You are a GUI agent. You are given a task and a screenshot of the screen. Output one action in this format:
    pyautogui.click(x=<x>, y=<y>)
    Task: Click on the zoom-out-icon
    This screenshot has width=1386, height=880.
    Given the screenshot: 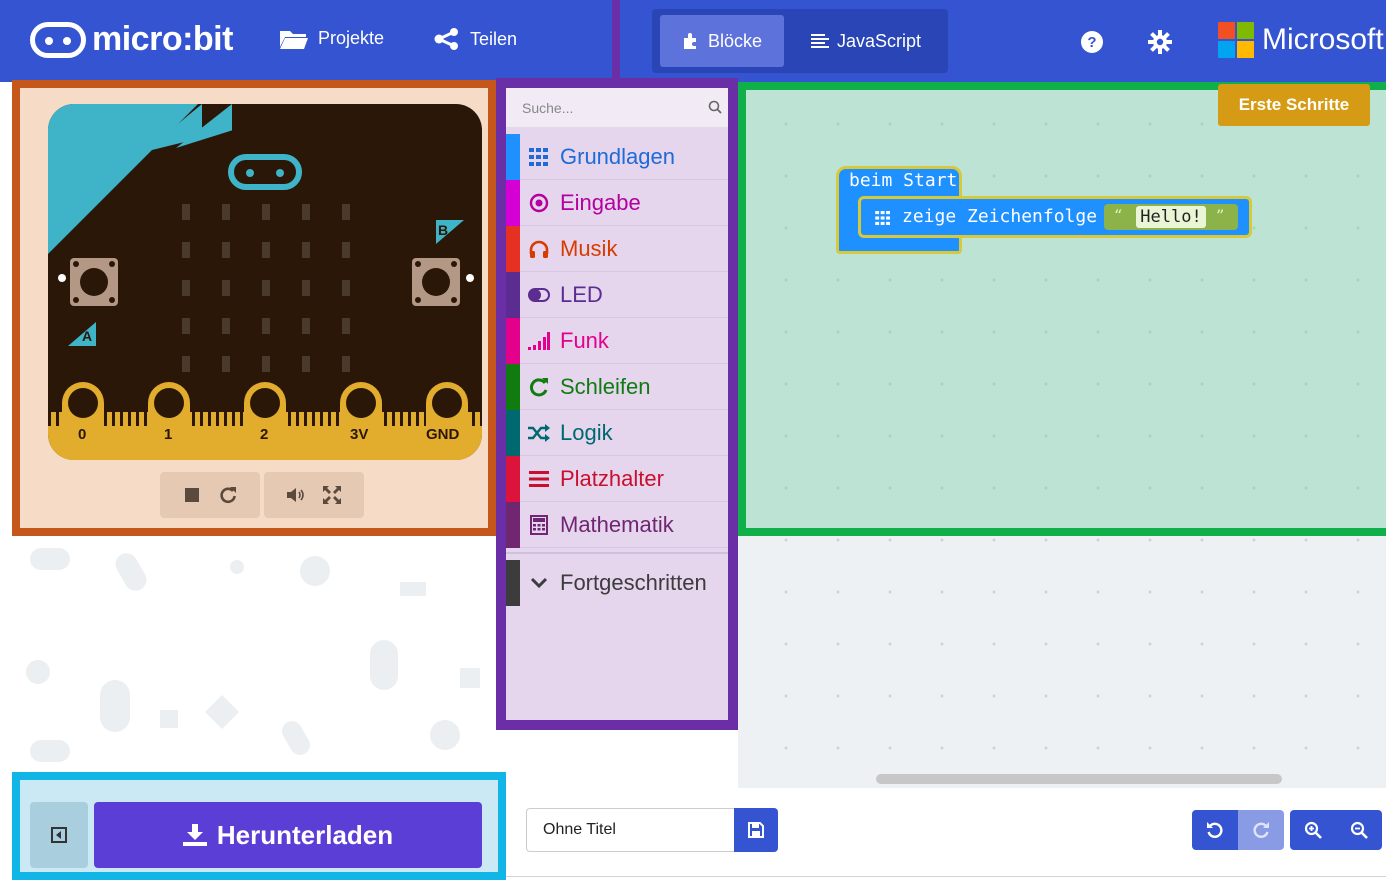 What is the action you would take?
    pyautogui.click(x=1359, y=830)
    